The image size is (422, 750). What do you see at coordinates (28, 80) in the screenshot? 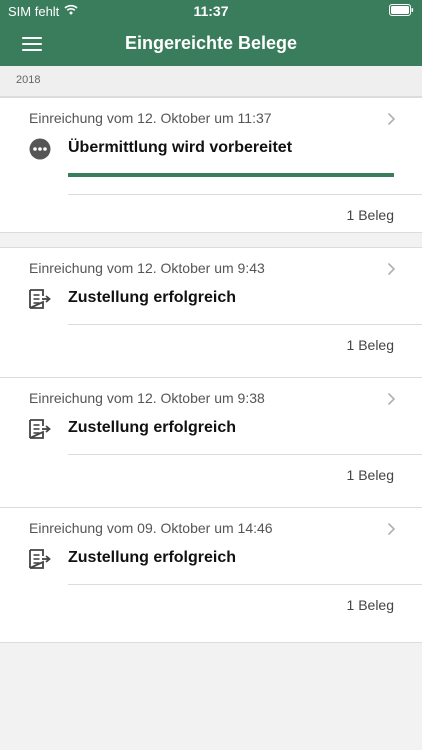
I see `year-label: 2018` at bounding box center [28, 80].